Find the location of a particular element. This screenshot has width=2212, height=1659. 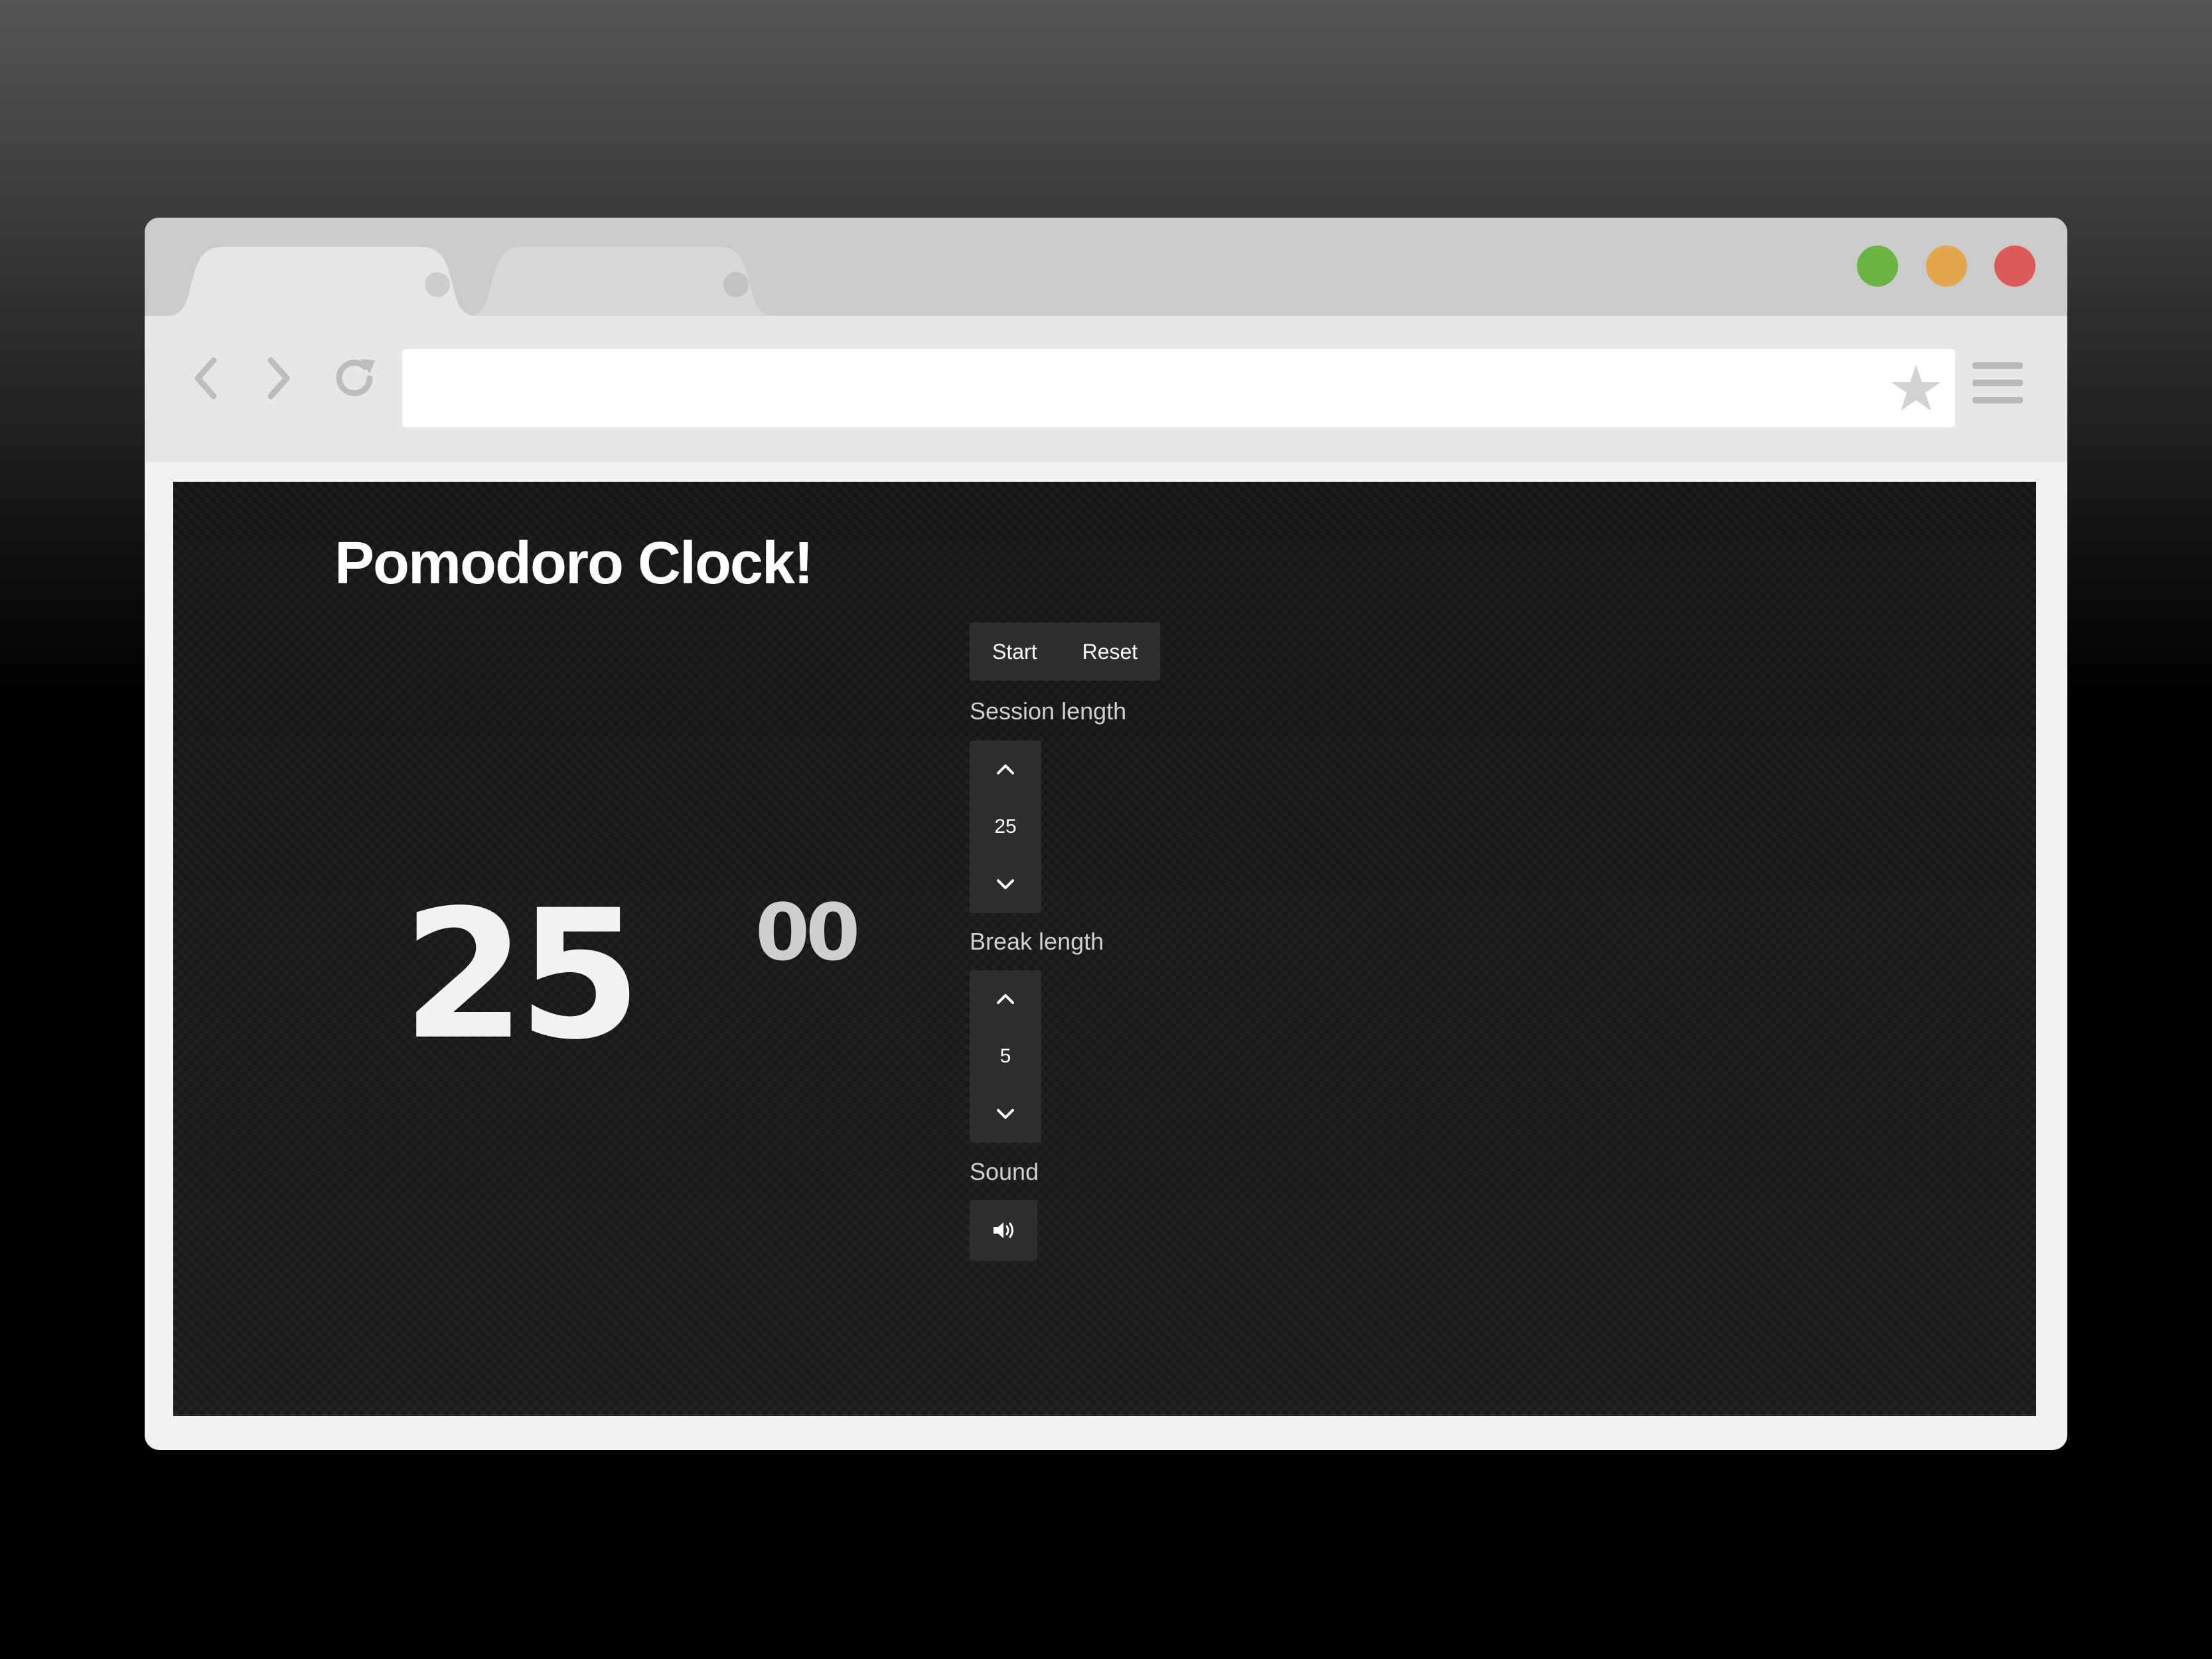

session-length-label: Session length is located at coordinates (1048, 711).